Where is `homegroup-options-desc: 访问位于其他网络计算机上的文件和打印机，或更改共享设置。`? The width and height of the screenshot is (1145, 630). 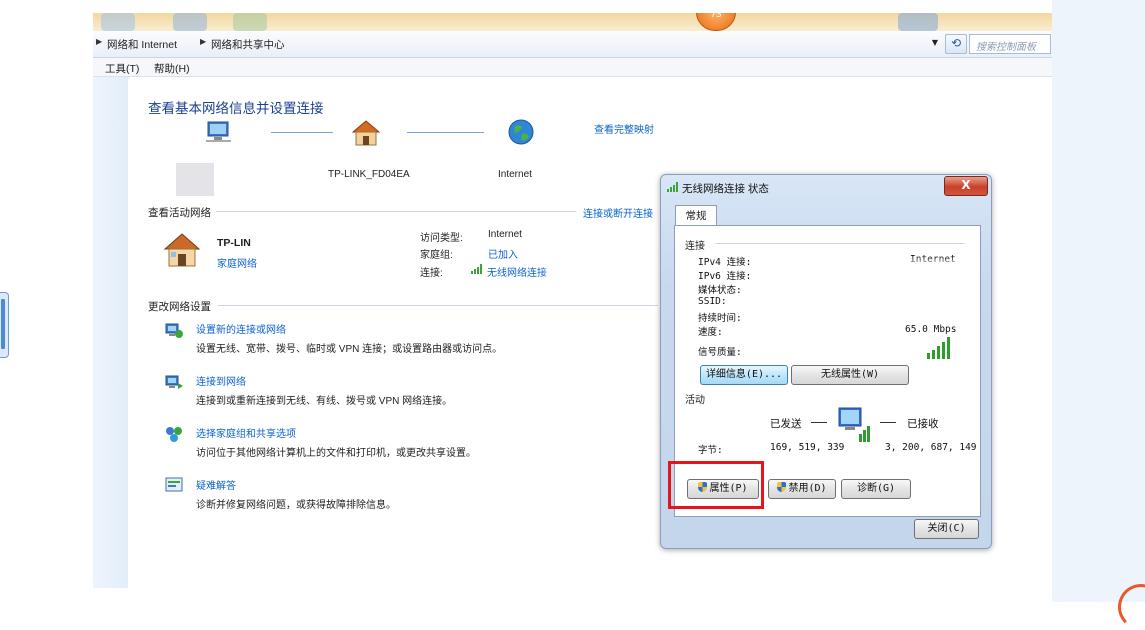 homegroup-options-desc: 访问位于其他网络计算机上的文件和打印机，或更改共享设置。 is located at coordinates (336, 453).